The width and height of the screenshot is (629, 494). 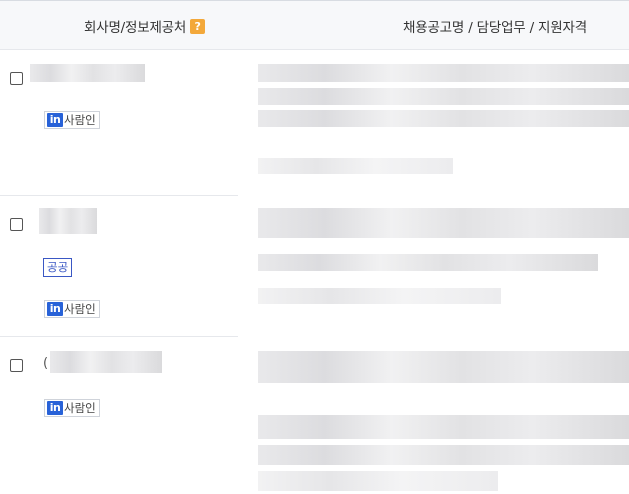 What do you see at coordinates (58, 267) in the screenshot?
I see `public-tag: 공공` at bounding box center [58, 267].